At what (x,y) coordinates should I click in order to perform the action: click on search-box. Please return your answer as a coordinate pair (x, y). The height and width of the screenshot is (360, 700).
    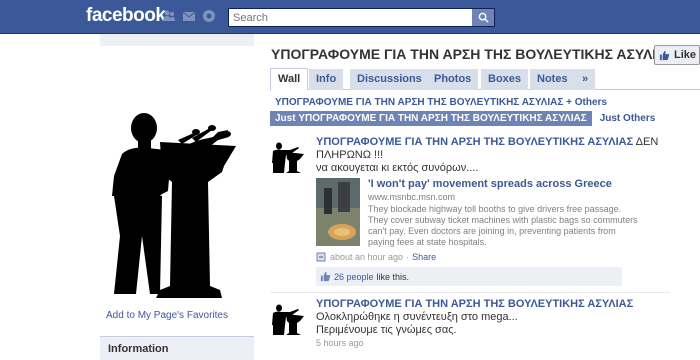
    Looking at the image, I should click on (361, 17).